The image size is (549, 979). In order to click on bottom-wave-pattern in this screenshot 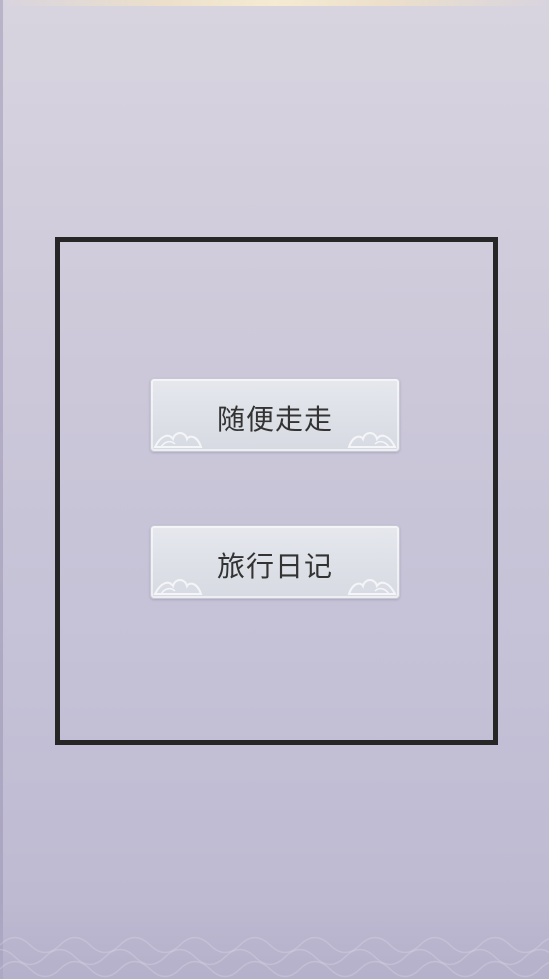, I will do `click(274, 939)`.